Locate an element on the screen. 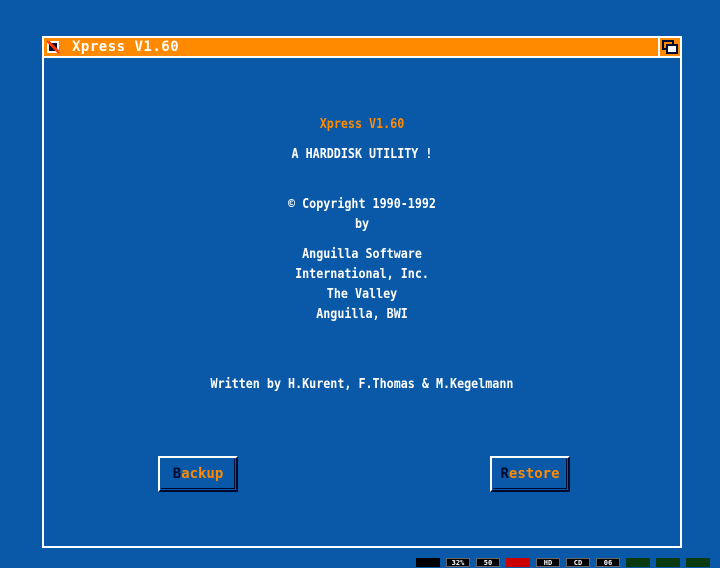 This screenshot has height=568, width=720. df3-led is located at coordinates (698, 562).